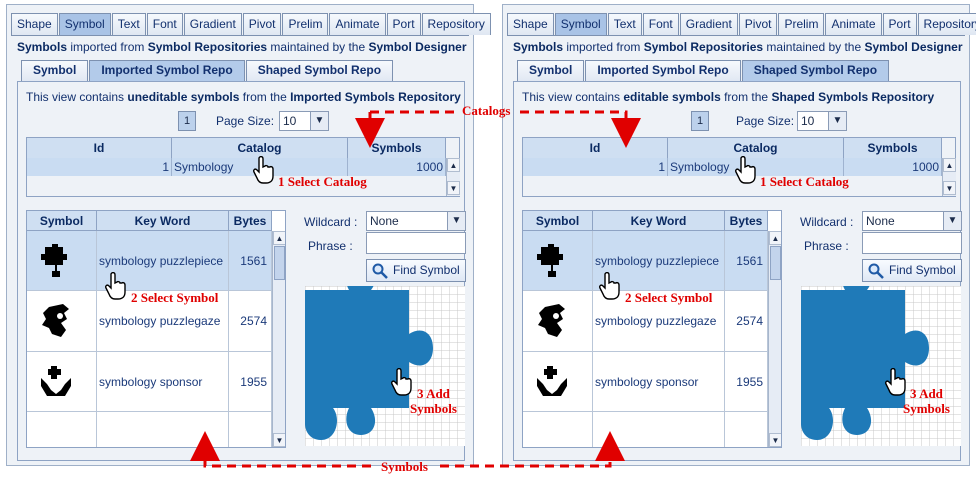 Image resolution: width=976 pixels, height=486 pixels. I want to click on symbol-keyword-text: symbology sponsor, so click(151, 382).